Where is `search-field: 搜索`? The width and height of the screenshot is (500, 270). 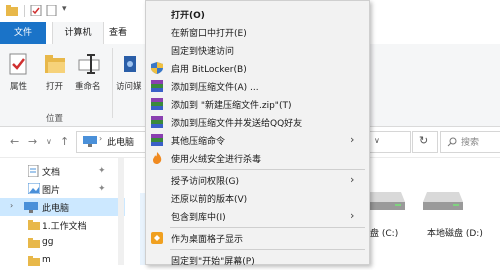
search-field: 搜索 is located at coordinates (470, 142).